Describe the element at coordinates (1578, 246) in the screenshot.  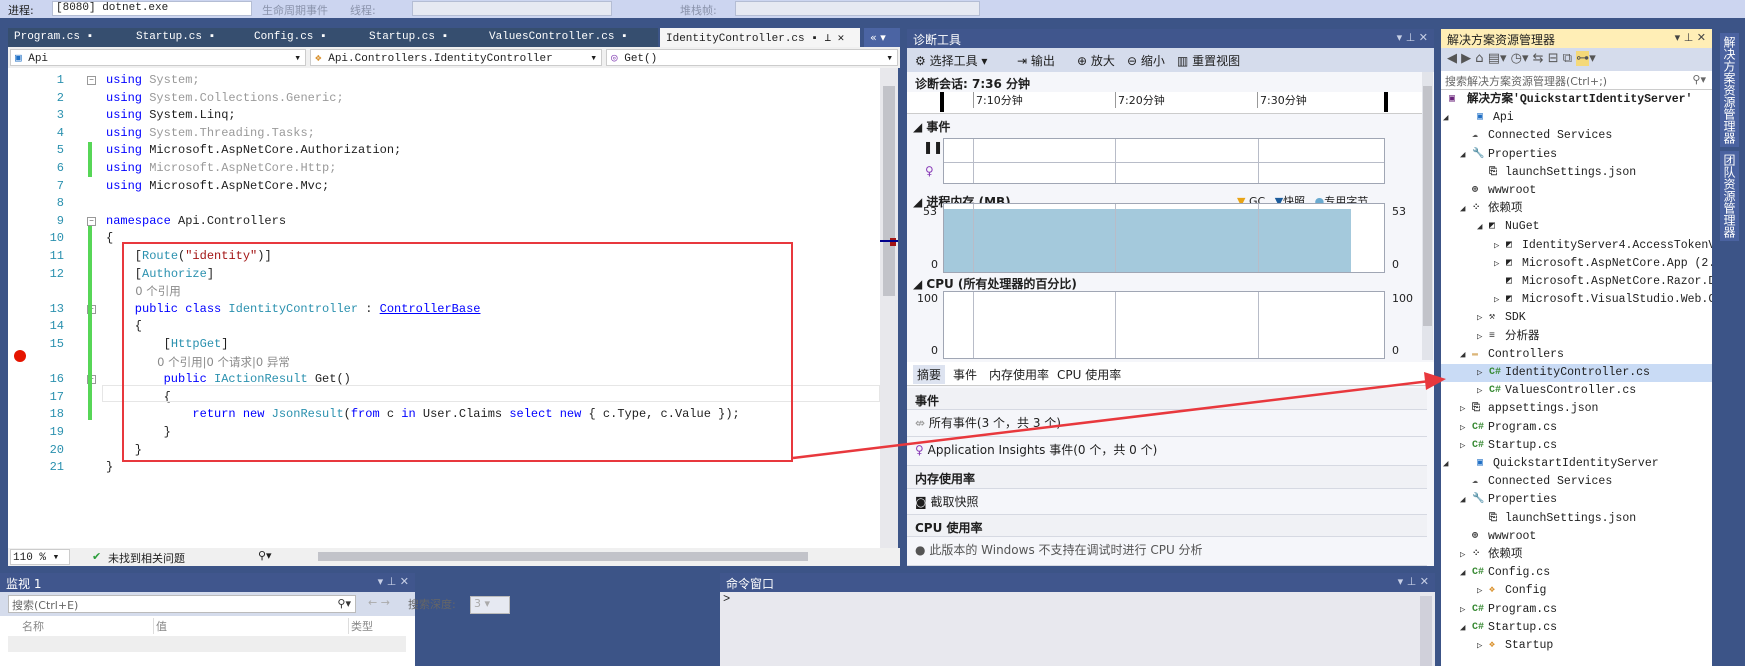
I see `tree-item: ▷ ◩ IdentityServer4.AccessTokenV` at that location.